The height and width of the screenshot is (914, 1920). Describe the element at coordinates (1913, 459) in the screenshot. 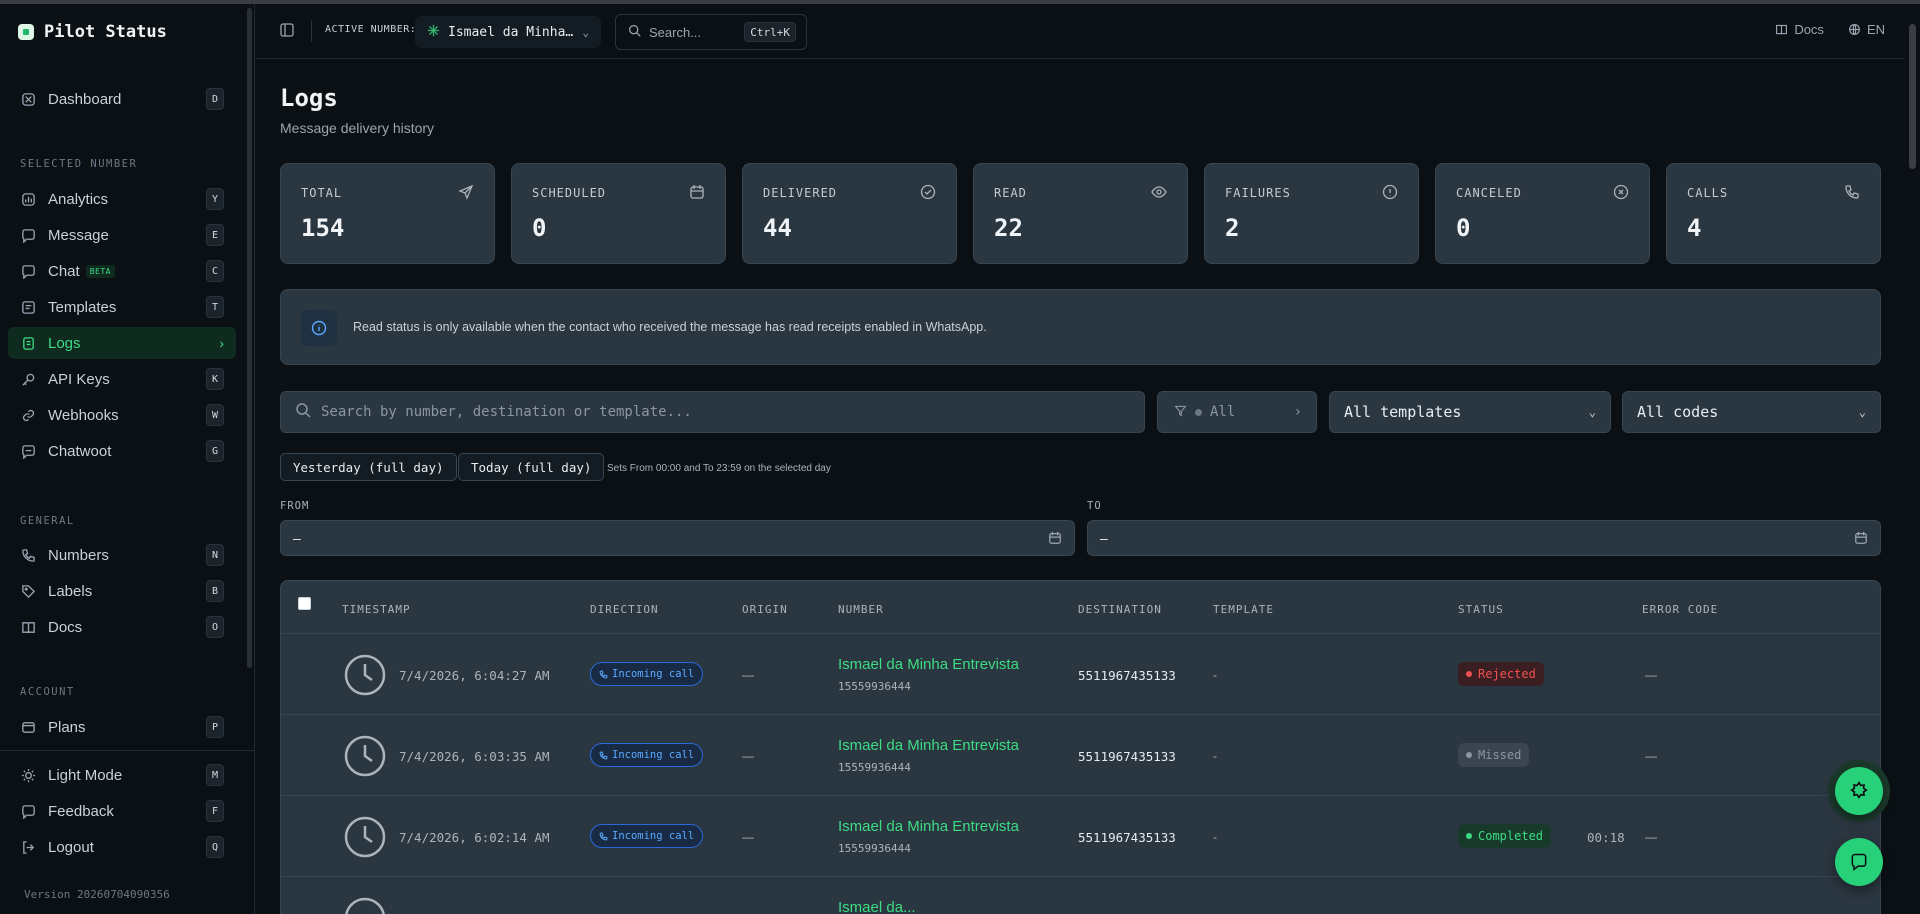

I see `page-scrollbar` at that location.